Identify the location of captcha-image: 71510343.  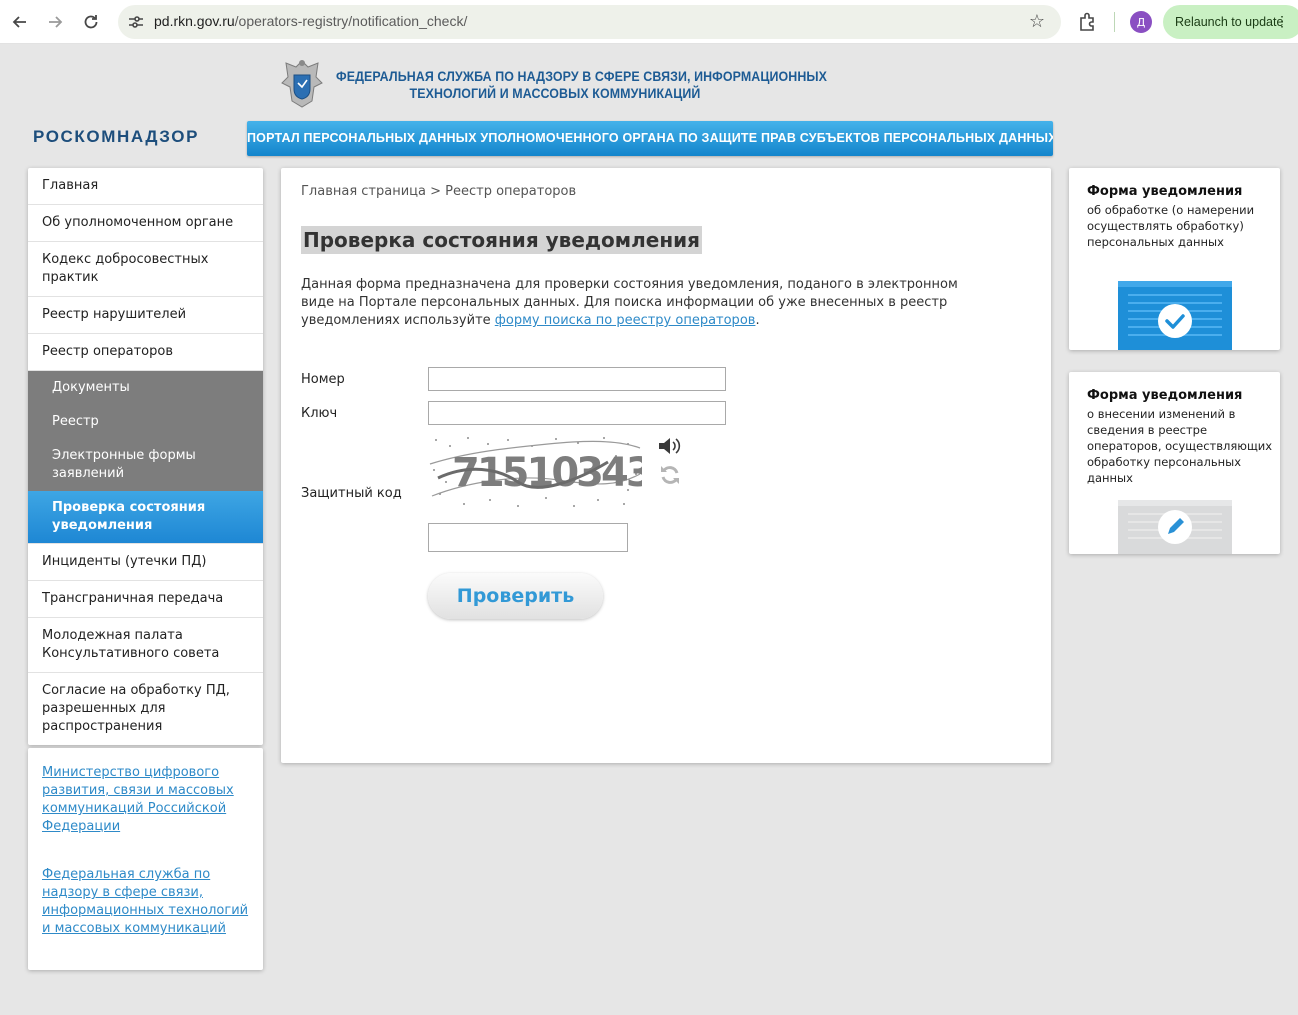
(535, 473).